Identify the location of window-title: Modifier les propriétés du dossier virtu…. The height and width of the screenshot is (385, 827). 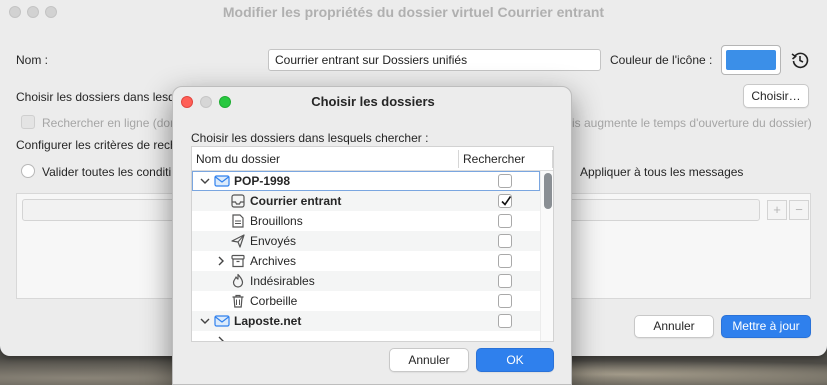
(413, 12).